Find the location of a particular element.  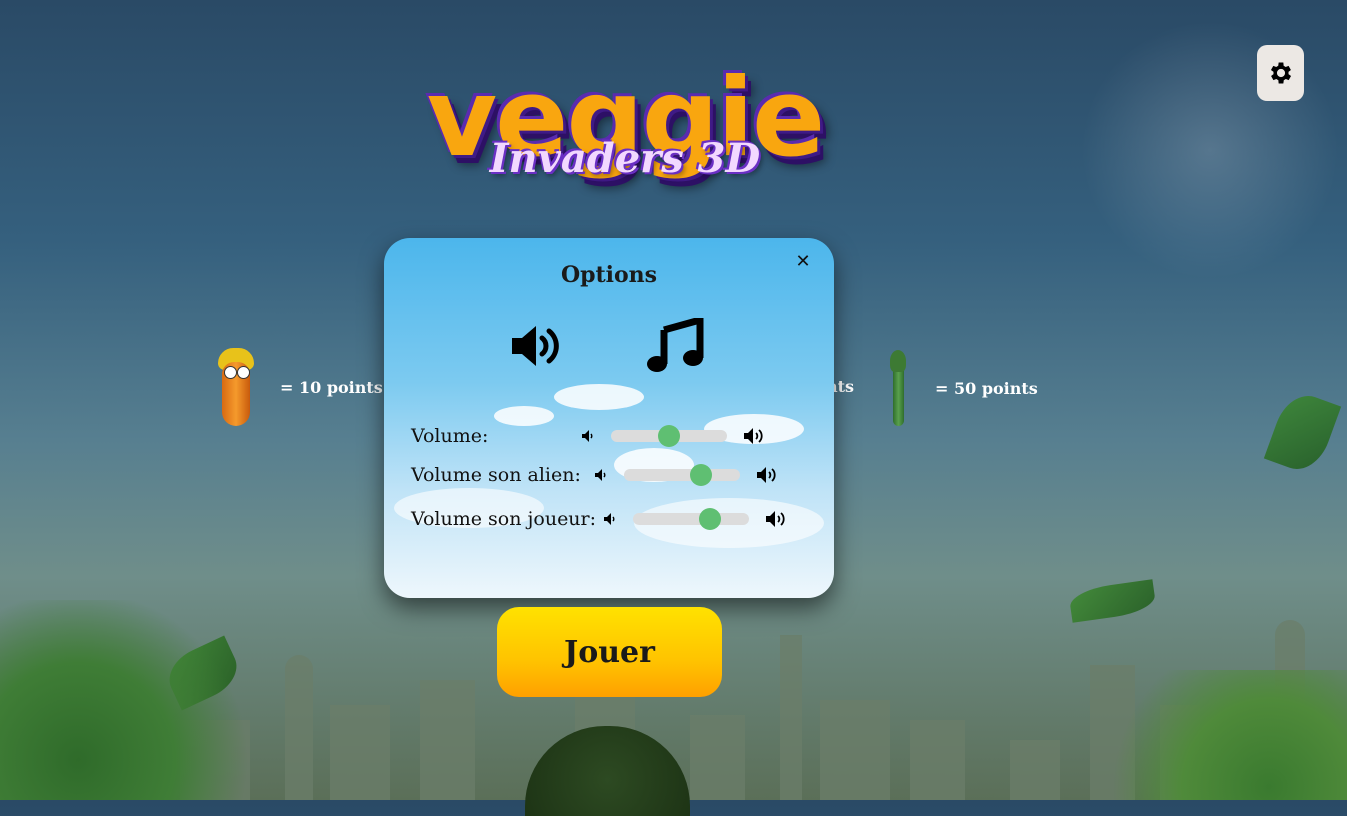

carrot-alien-icon is located at coordinates (236, 387).